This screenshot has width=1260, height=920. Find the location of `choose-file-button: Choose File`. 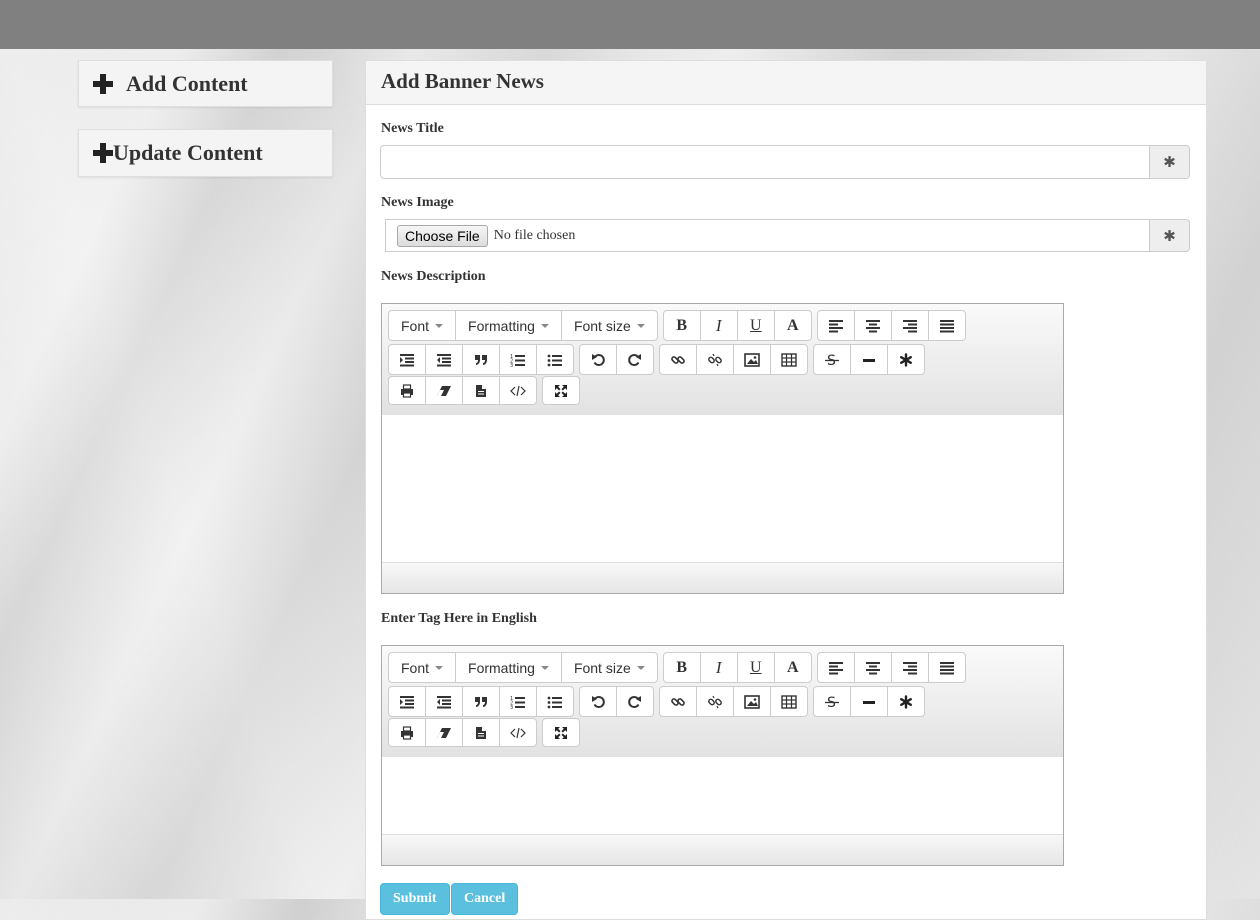

choose-file-button: Choose File is located at coordinates (442, 235).